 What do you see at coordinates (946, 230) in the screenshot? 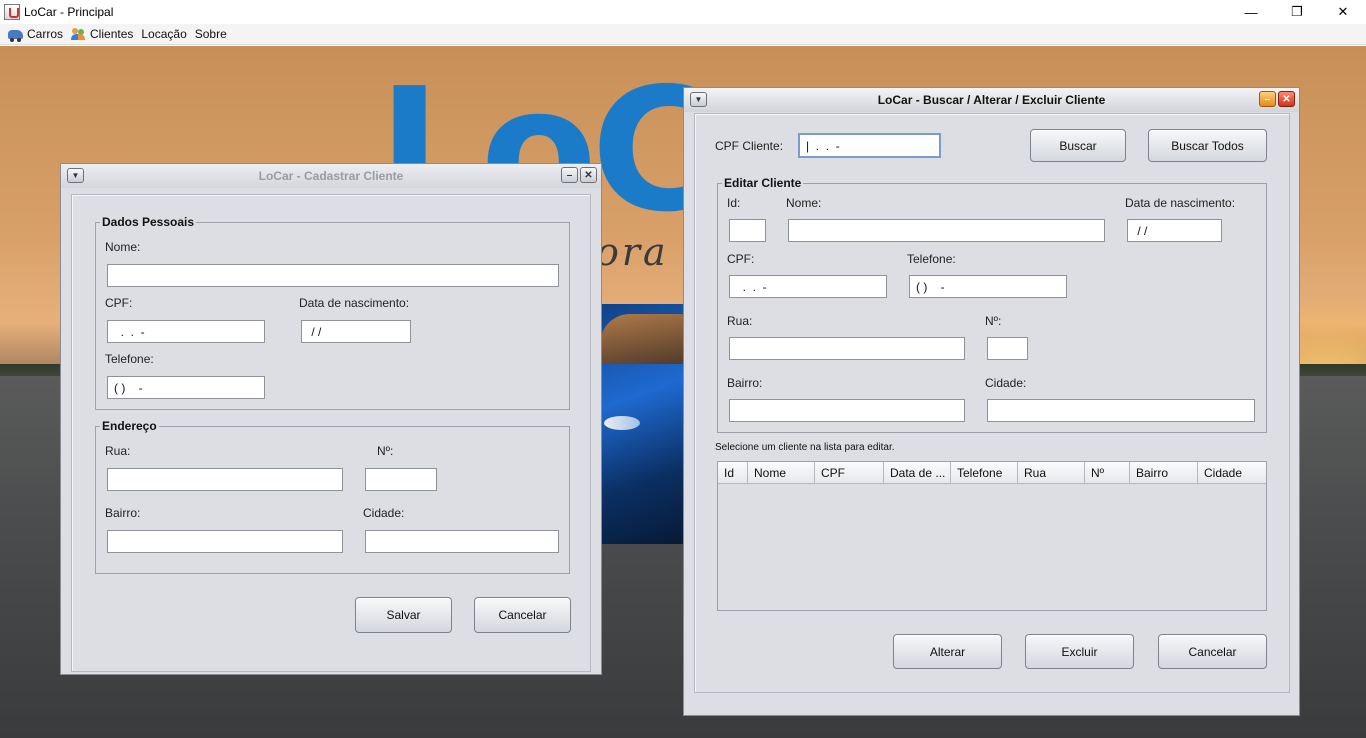
I see `edit-nome-field` at bounding box center [946, 230].